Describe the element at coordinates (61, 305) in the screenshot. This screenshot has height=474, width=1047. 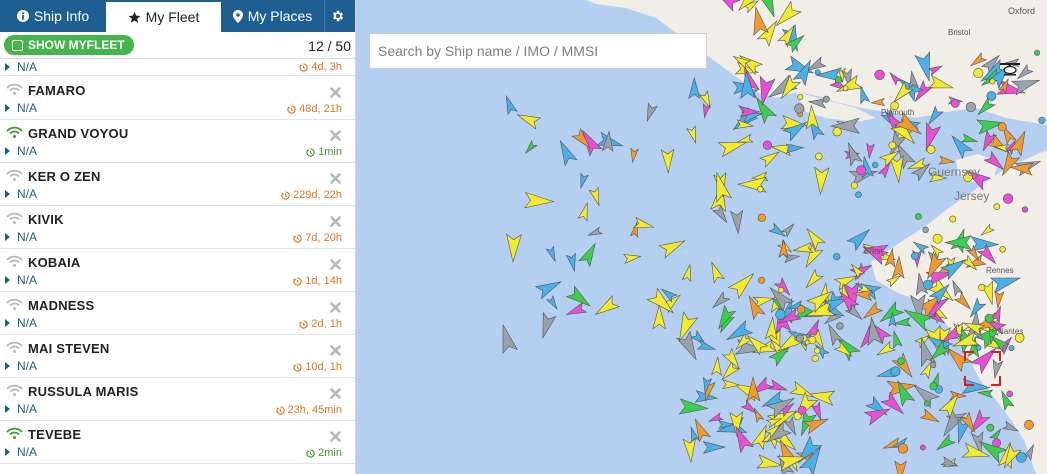
I see `ship-name: MADNESS` at that location.